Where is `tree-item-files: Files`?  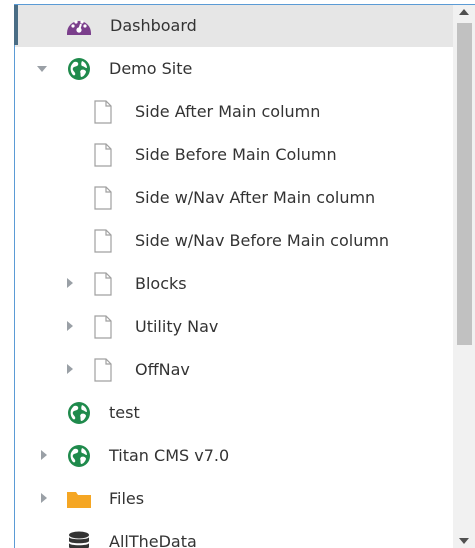
tree-item-files: Files is located at coordinates (234, 499).